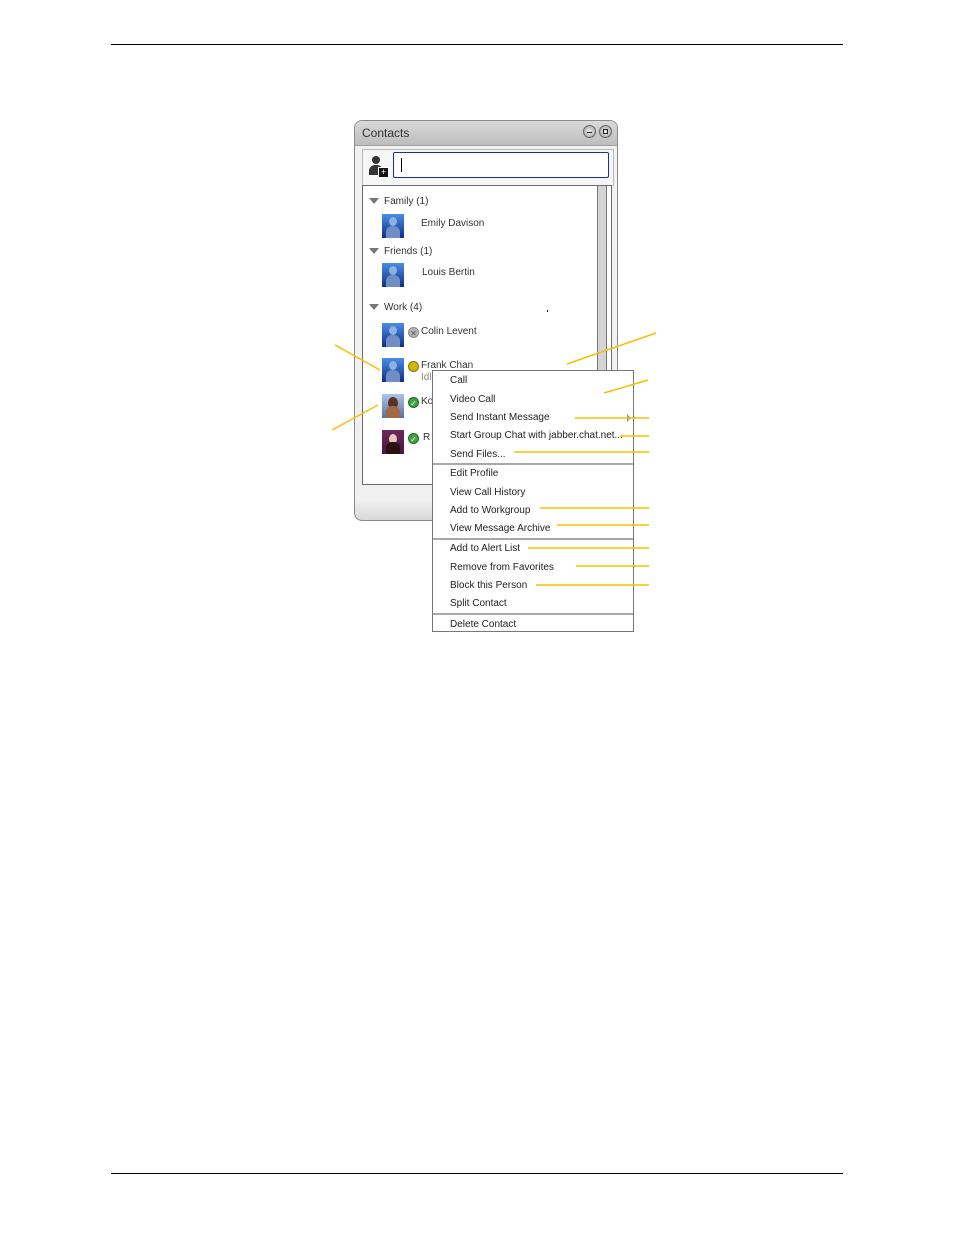  Describe the element at coordinates (458, 380) in the screenshot. I see `menu-item-call: Call` at that location.